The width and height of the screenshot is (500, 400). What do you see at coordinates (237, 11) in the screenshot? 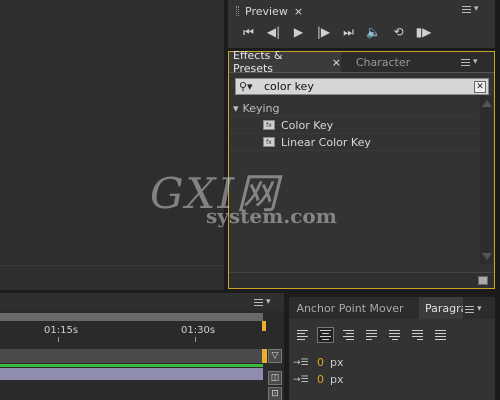
I see `panel-grip-icon` at bounding box center [237, 11].